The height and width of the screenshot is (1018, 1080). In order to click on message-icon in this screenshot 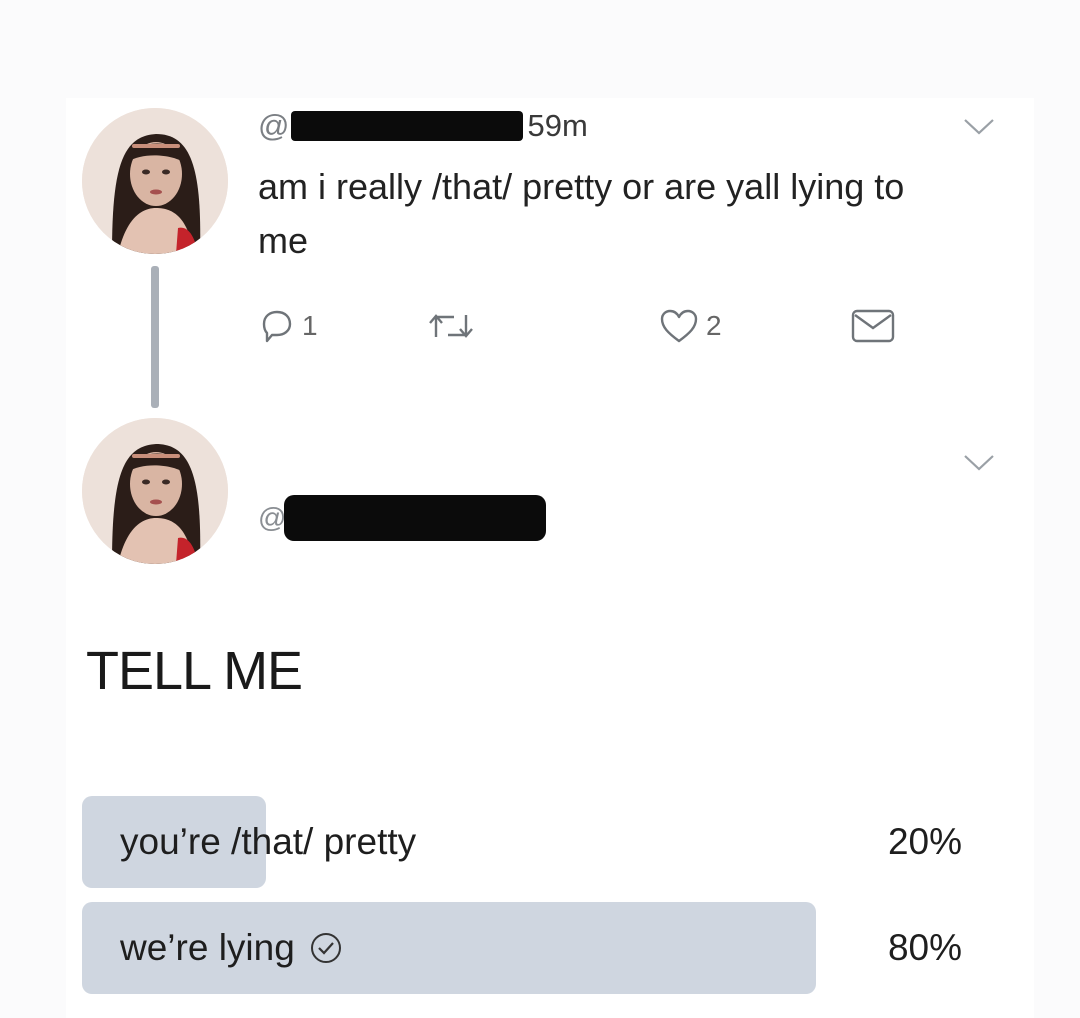, I will do `click(873, 326)`.